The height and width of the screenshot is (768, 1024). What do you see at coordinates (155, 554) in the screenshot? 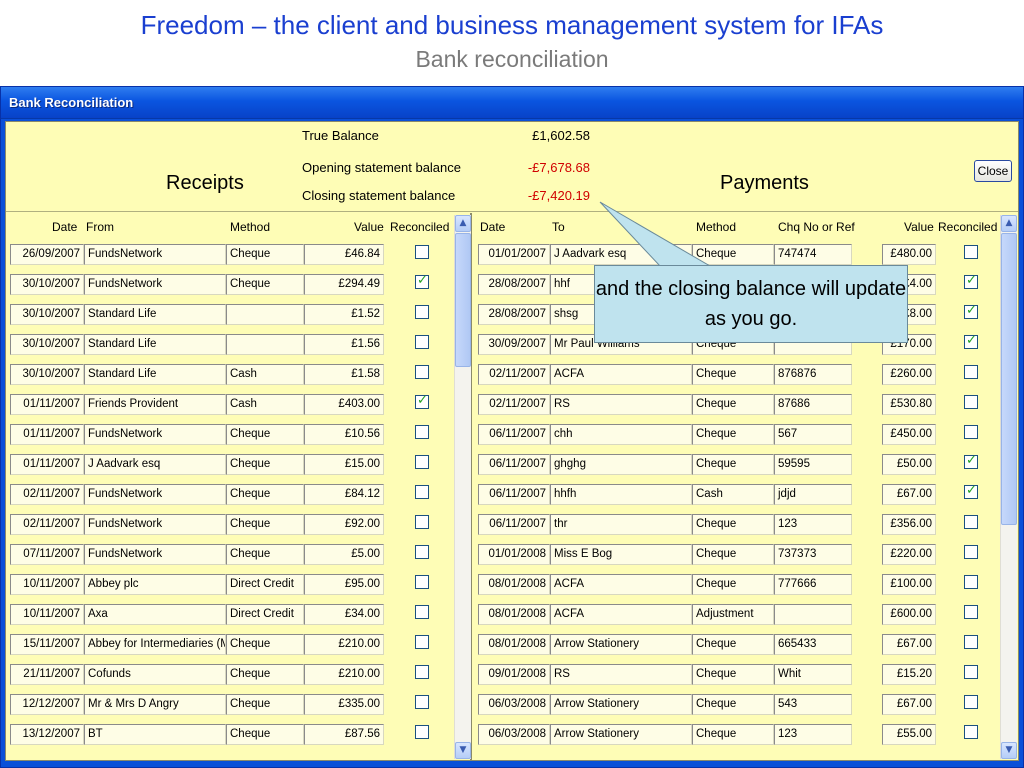
I see `receipt-from-field: FundsNetwork` at bounding box center [155, 554].